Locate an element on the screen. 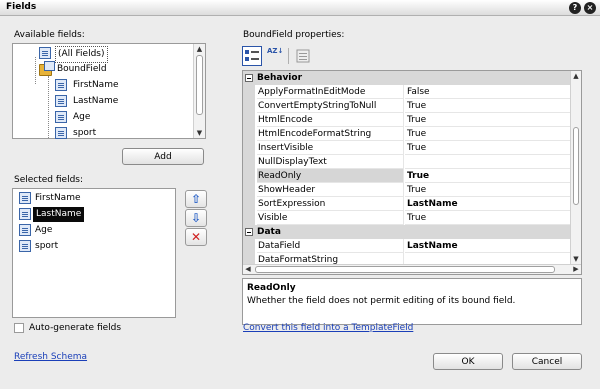 Image resolution: width=600 pixels, height=389 pixels. property-row: Visible True is located at coordinates (407, 218).